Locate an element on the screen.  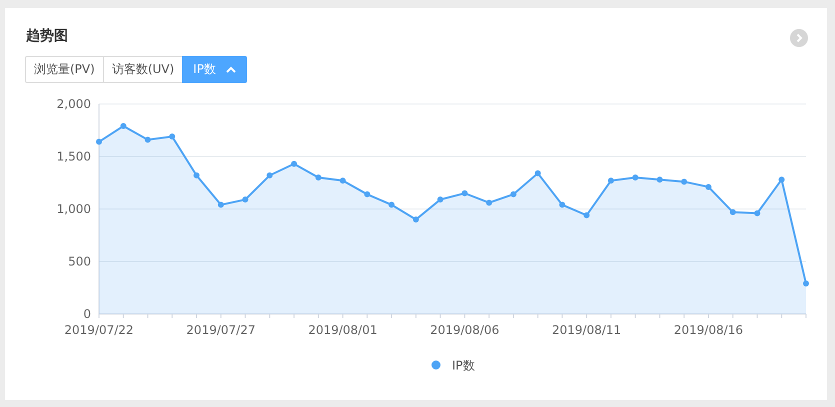
x-axis-label: 2019/08/01 is located at coordinates (343, 330).